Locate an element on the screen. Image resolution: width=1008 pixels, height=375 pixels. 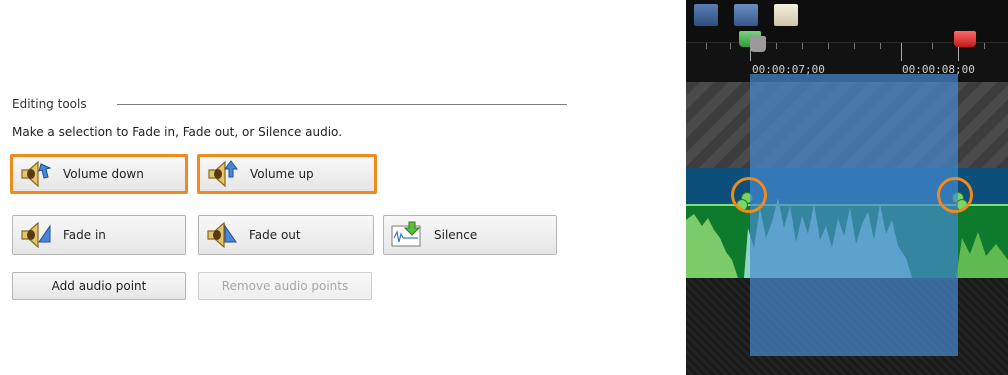
volume-up-button: Volume up is located at coordinates (287, 174).